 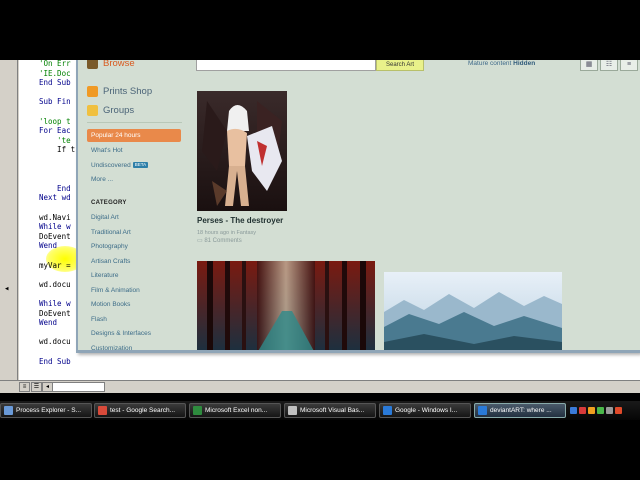 What do you see at coordinates (140, 165) in the screenshot?
I see `beta-badge: BETA` at bounding box center [140, 165].